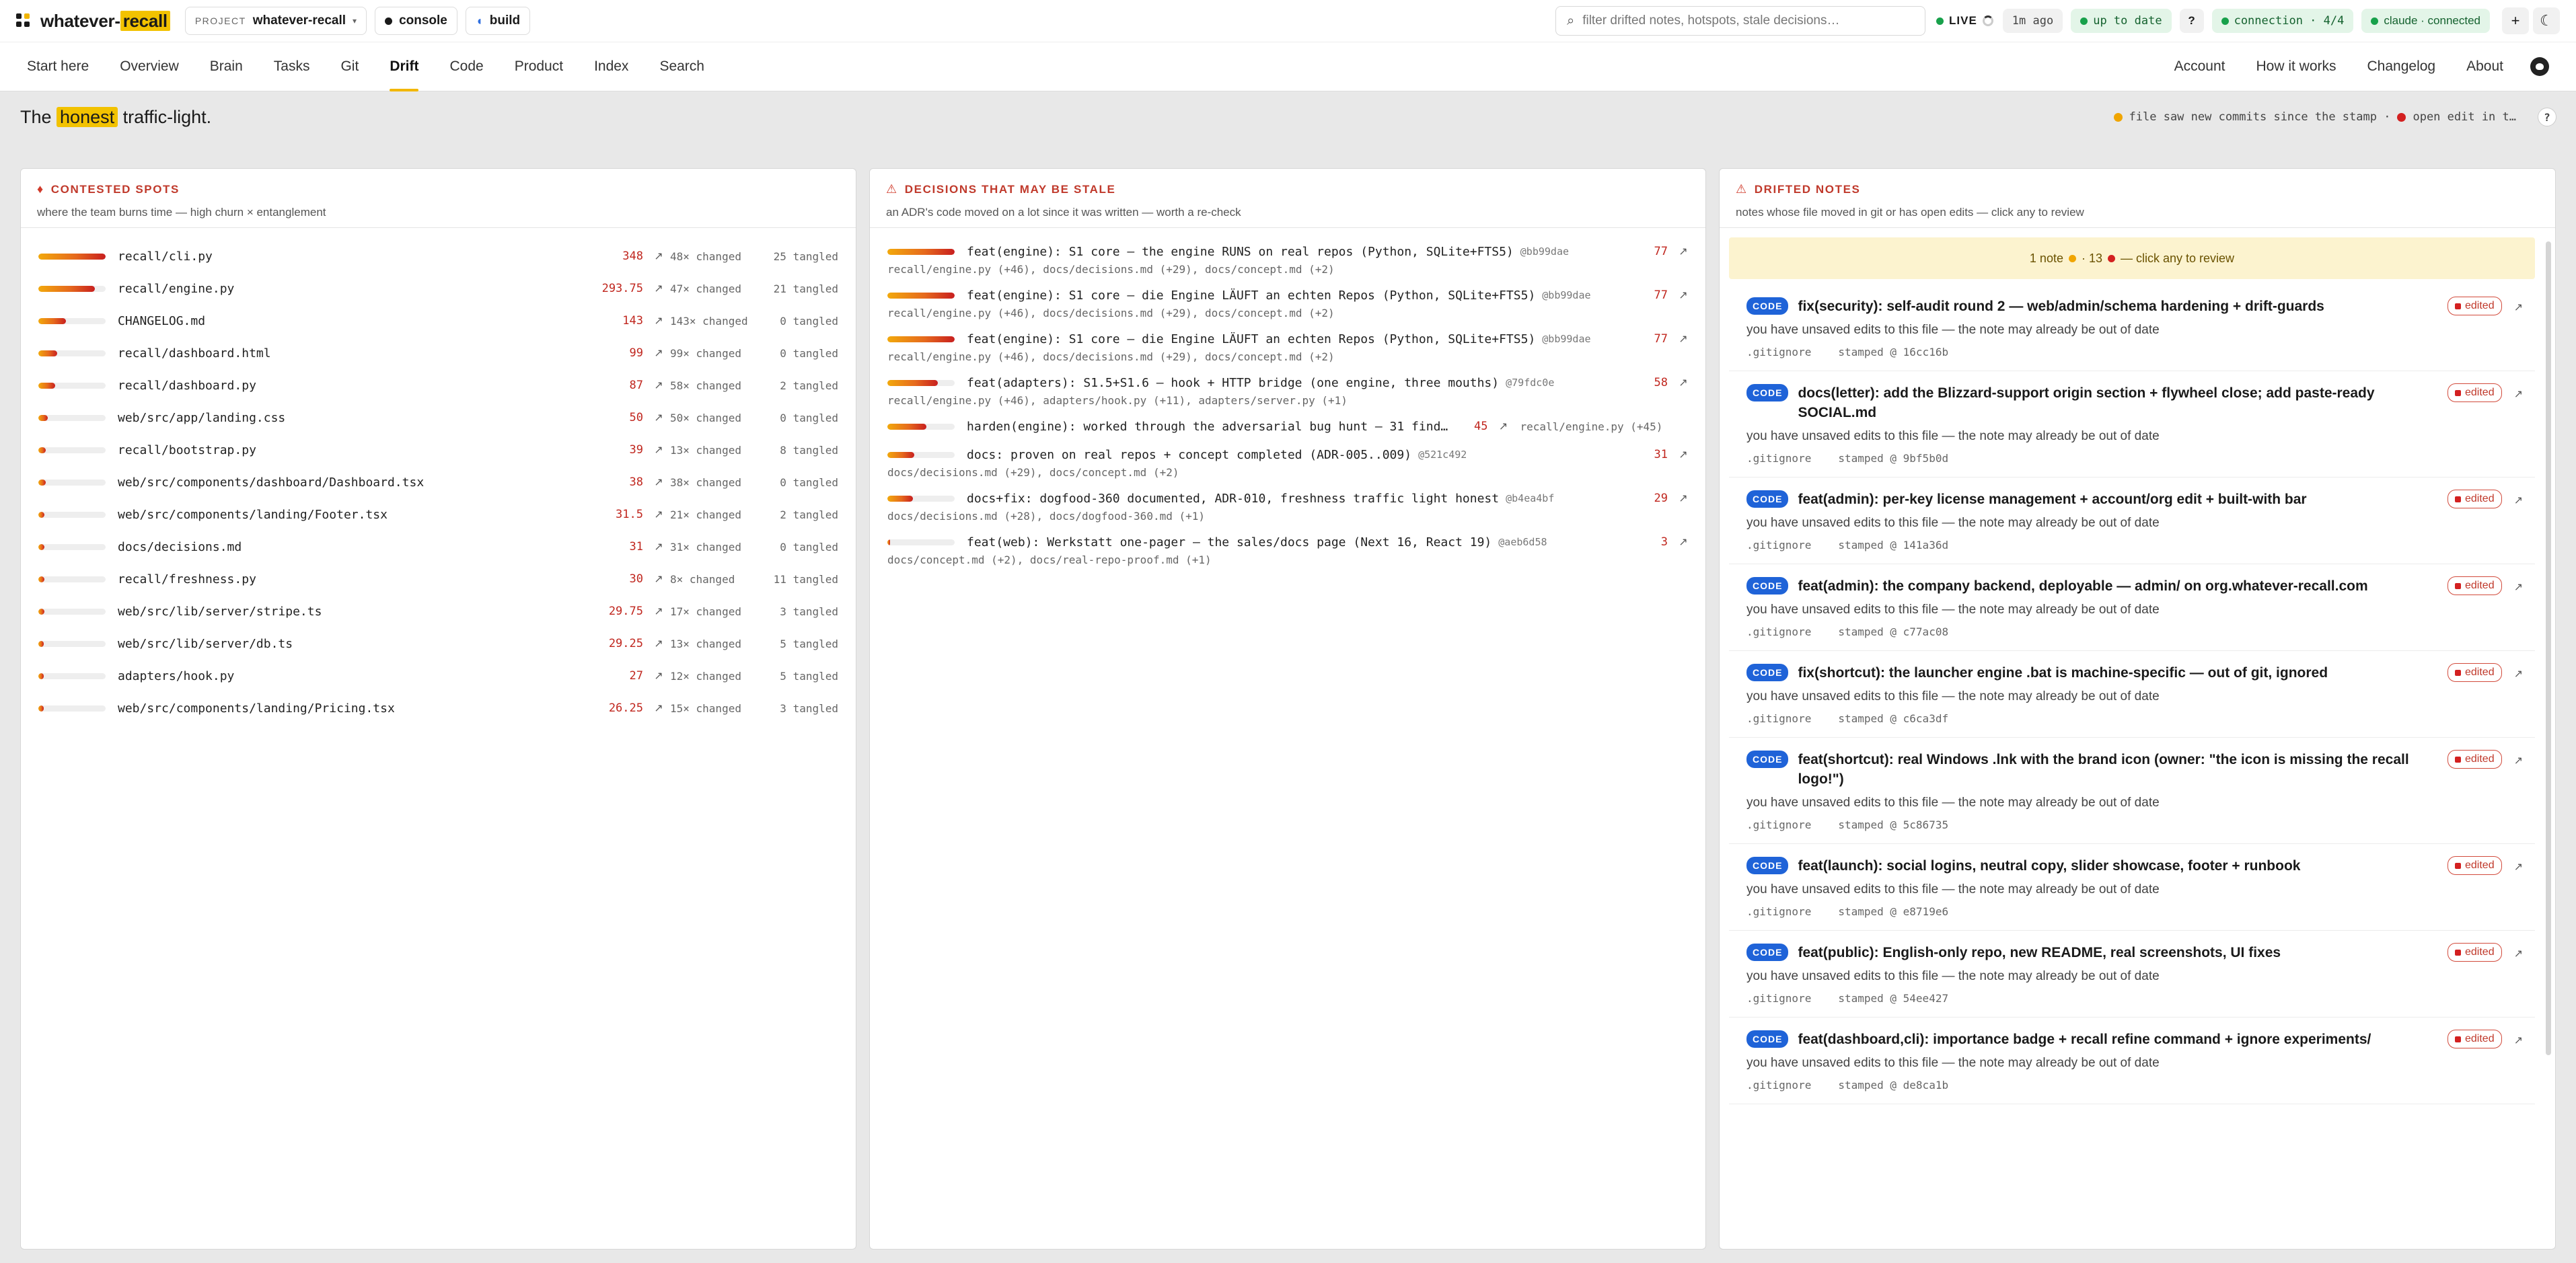 This screenshot has height=1263, width=2576. I want to click on legend-help-button: ?, so click(2547, 117).